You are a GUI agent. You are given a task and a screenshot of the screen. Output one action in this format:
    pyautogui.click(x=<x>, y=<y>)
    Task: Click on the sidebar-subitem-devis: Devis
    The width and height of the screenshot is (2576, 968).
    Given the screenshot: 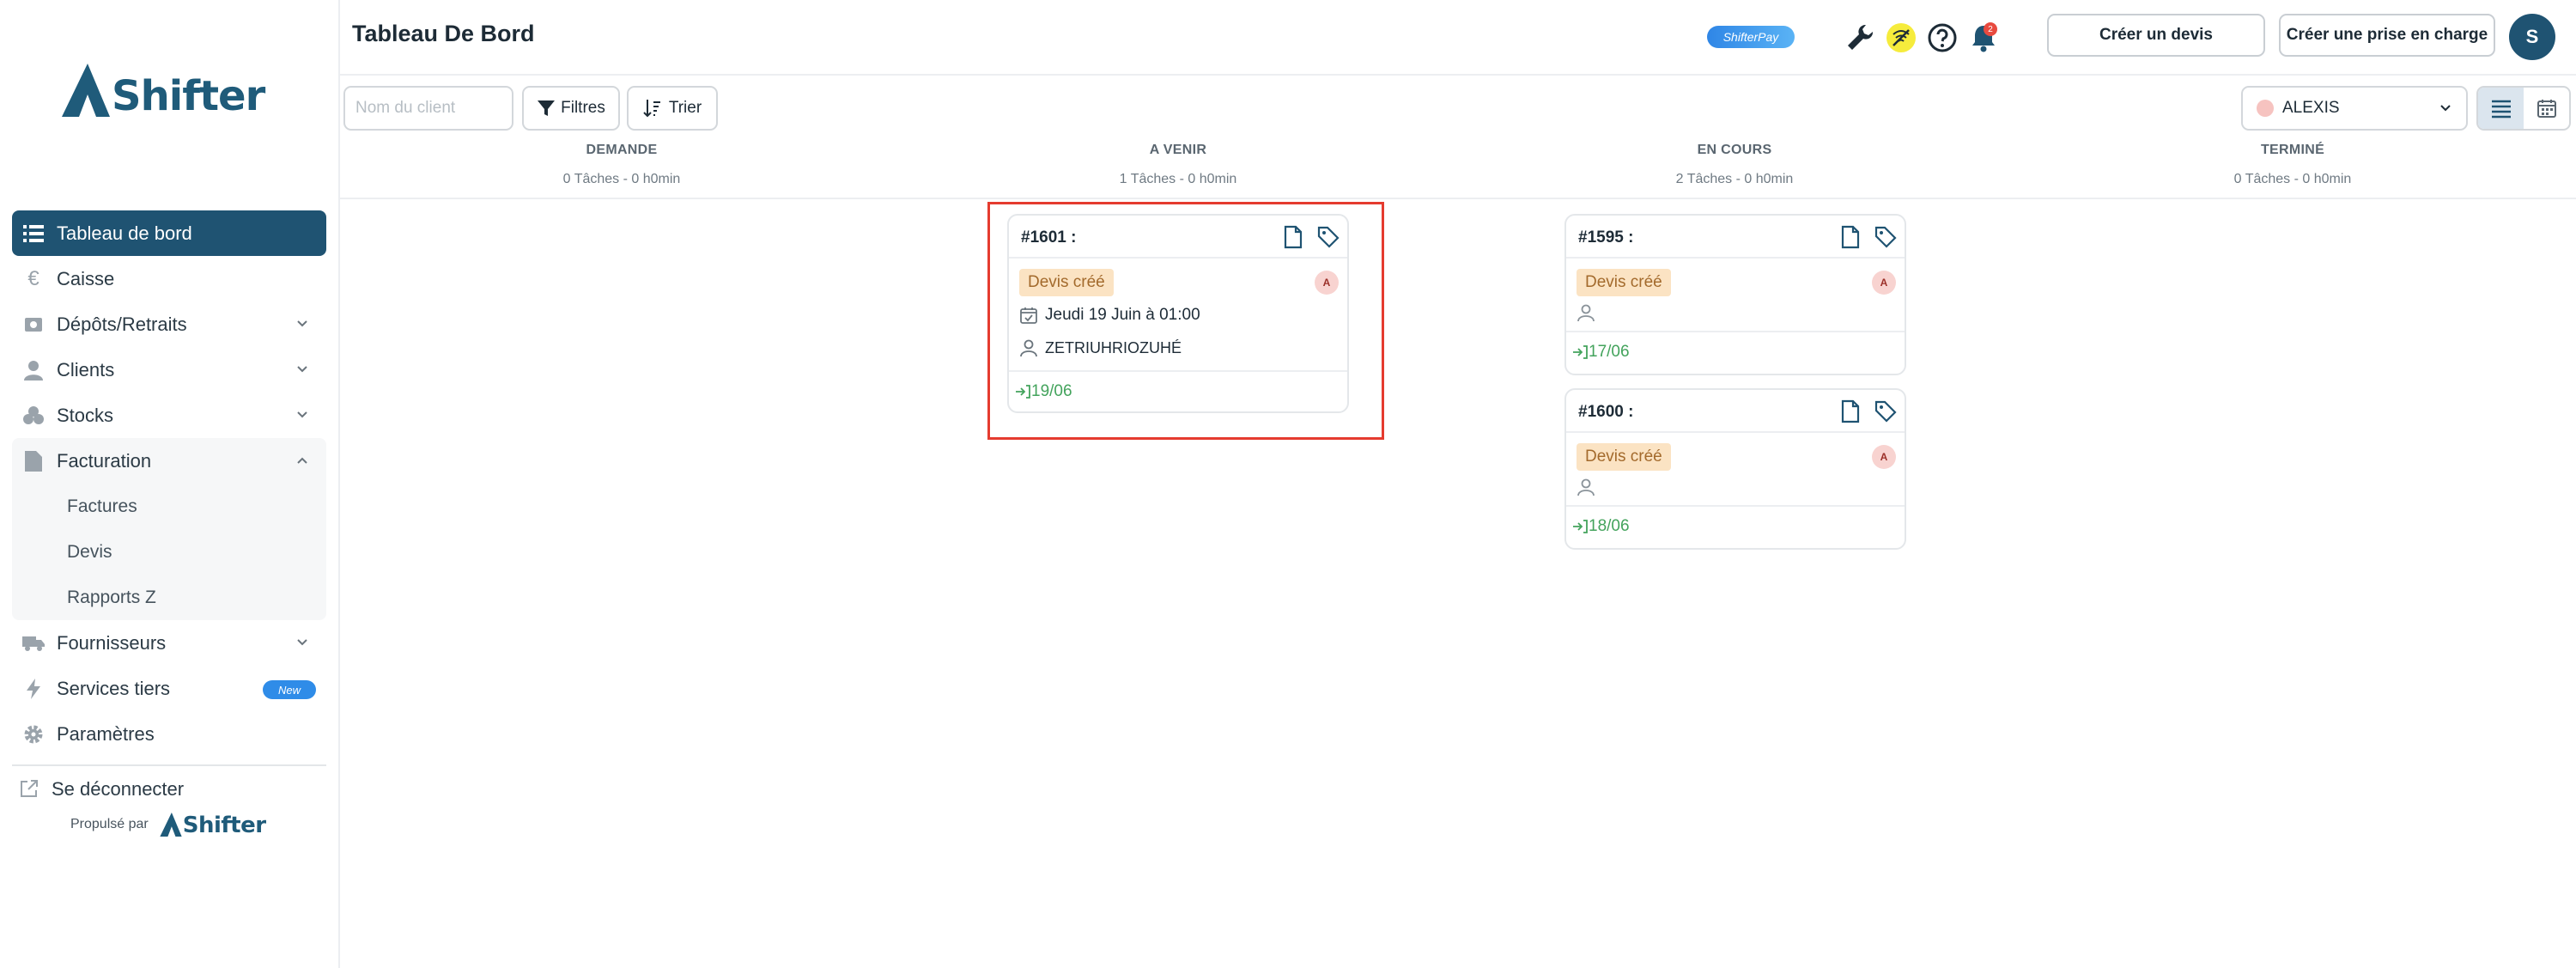 What is the action you would take?
    pyautogui.click(x=169, y=552)
    